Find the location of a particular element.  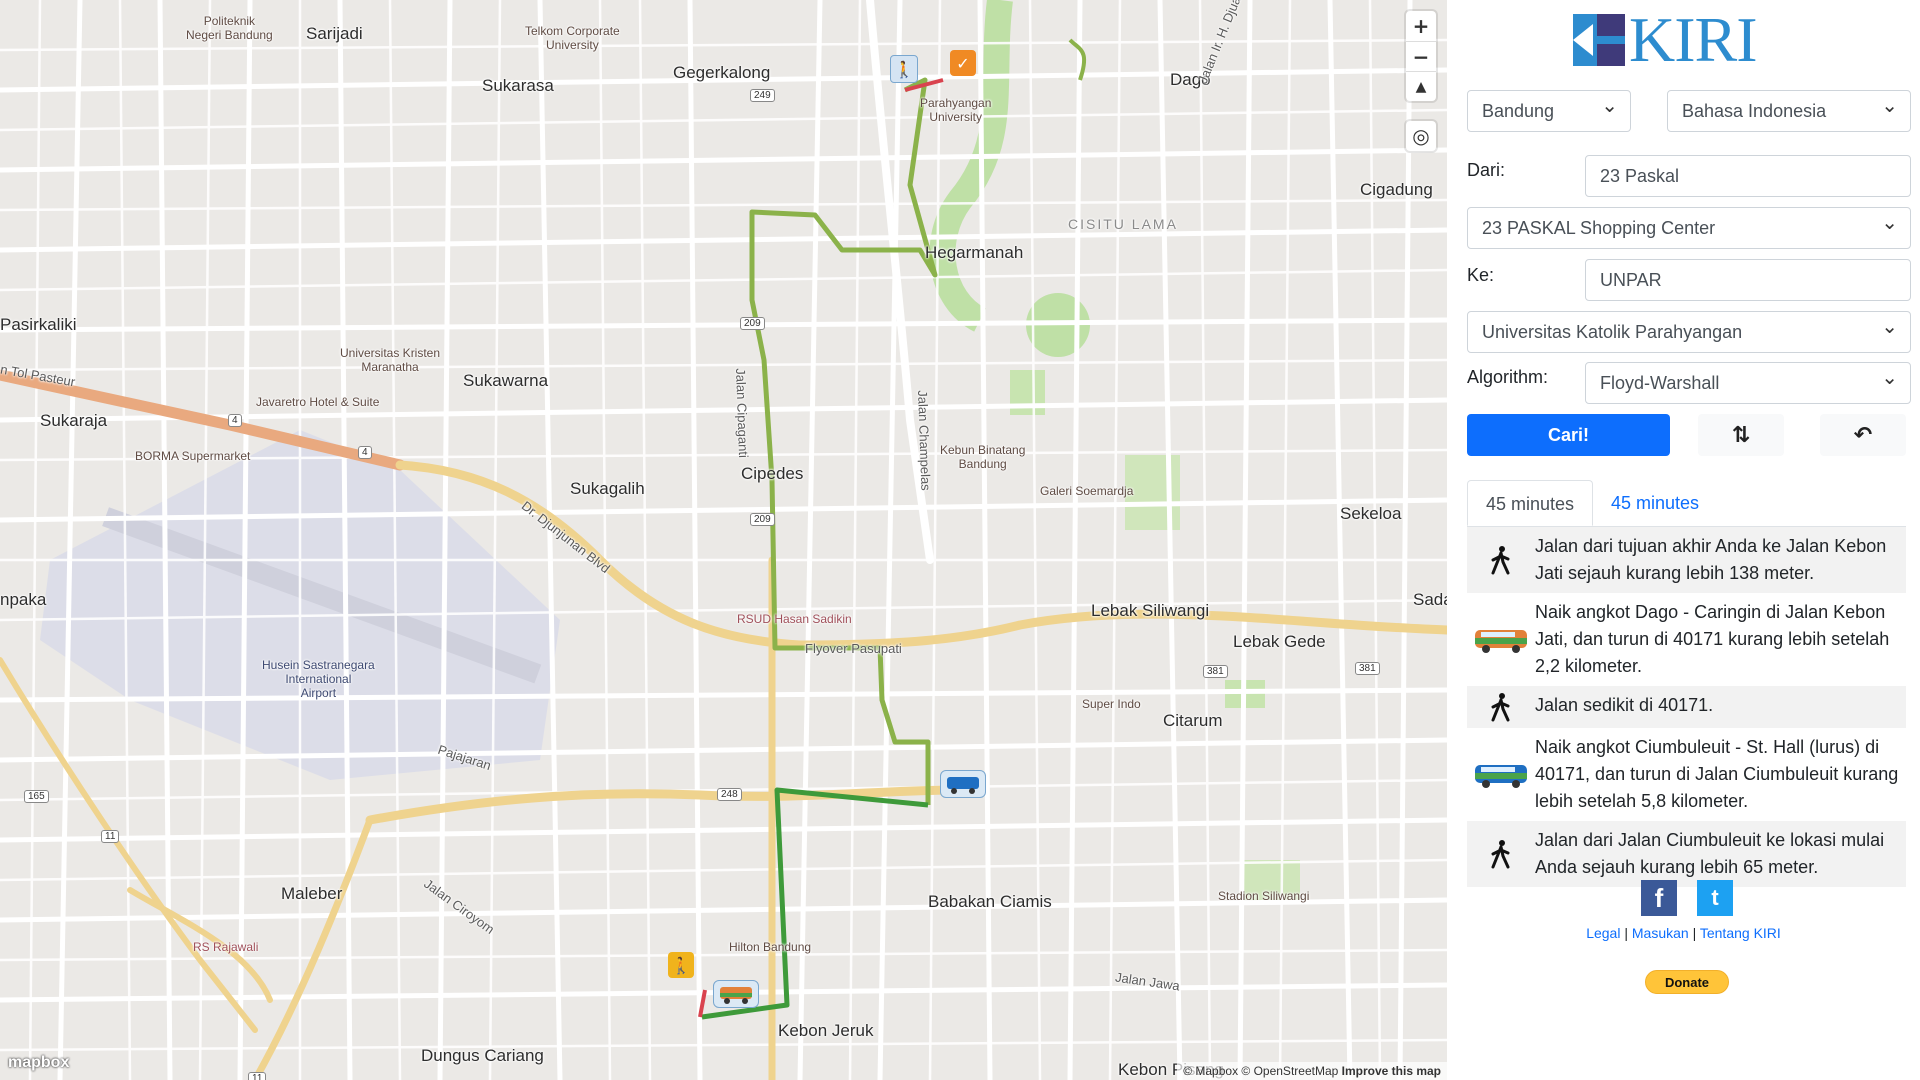

place-label-sukarasa: Sukarasa is located at coordinates (518, 85).